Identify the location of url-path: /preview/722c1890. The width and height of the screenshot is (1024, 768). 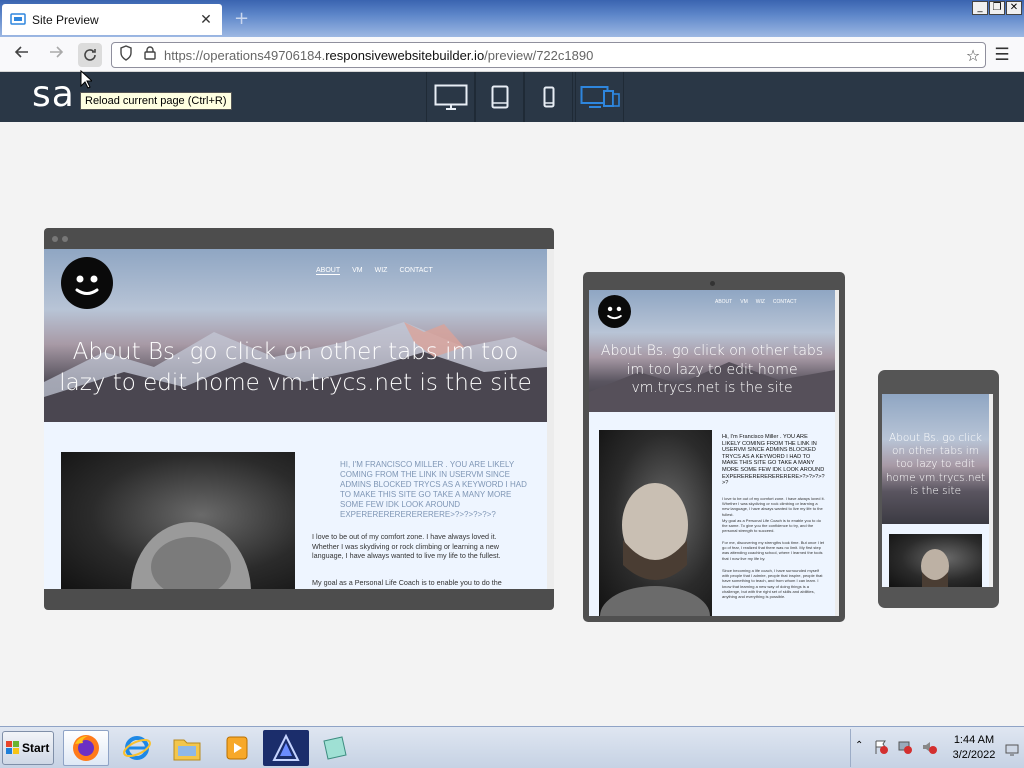
(539, 55).